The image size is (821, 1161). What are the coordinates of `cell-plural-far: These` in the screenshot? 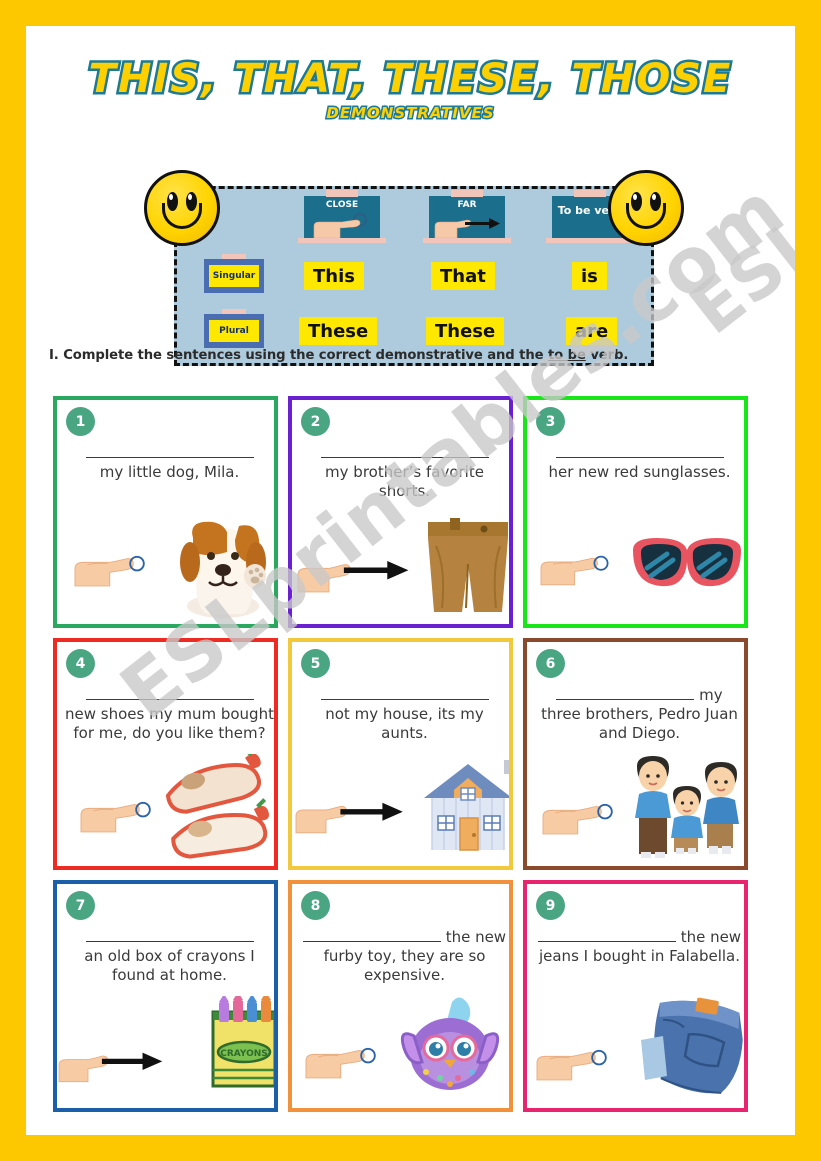 It's located at (465, 331).